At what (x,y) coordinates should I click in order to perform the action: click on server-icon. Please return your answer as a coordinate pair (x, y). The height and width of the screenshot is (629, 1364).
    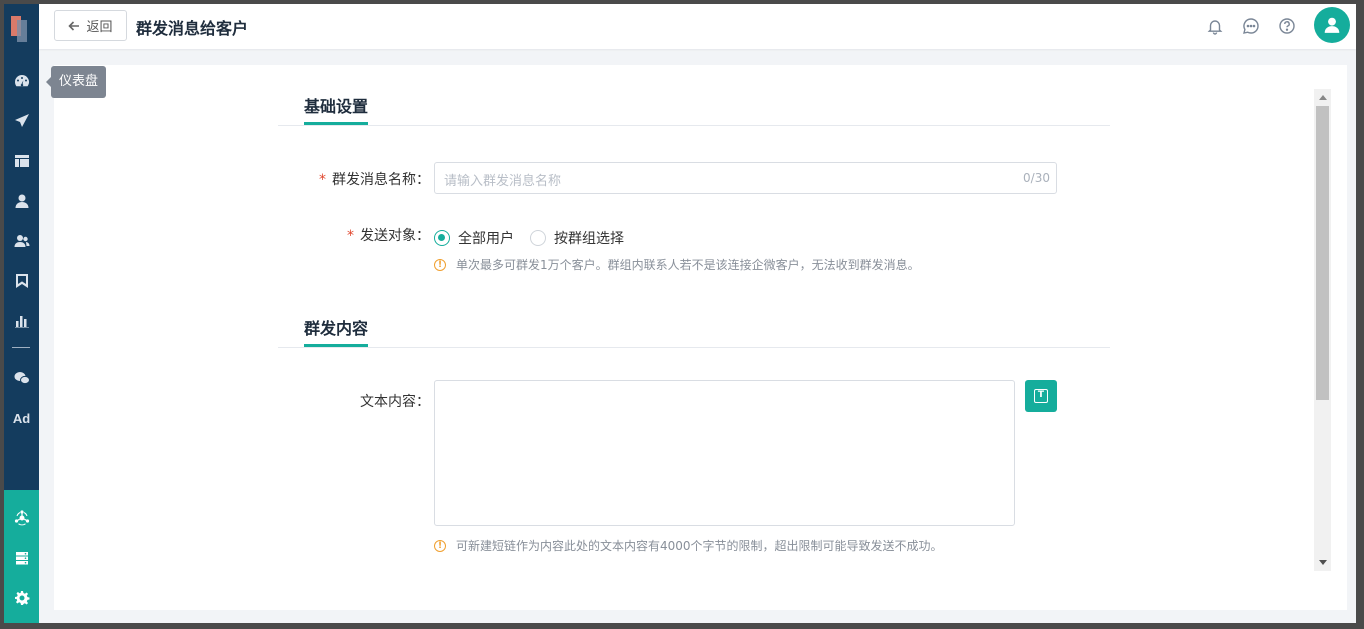
    Looking at the image, I should click on (21, 558).